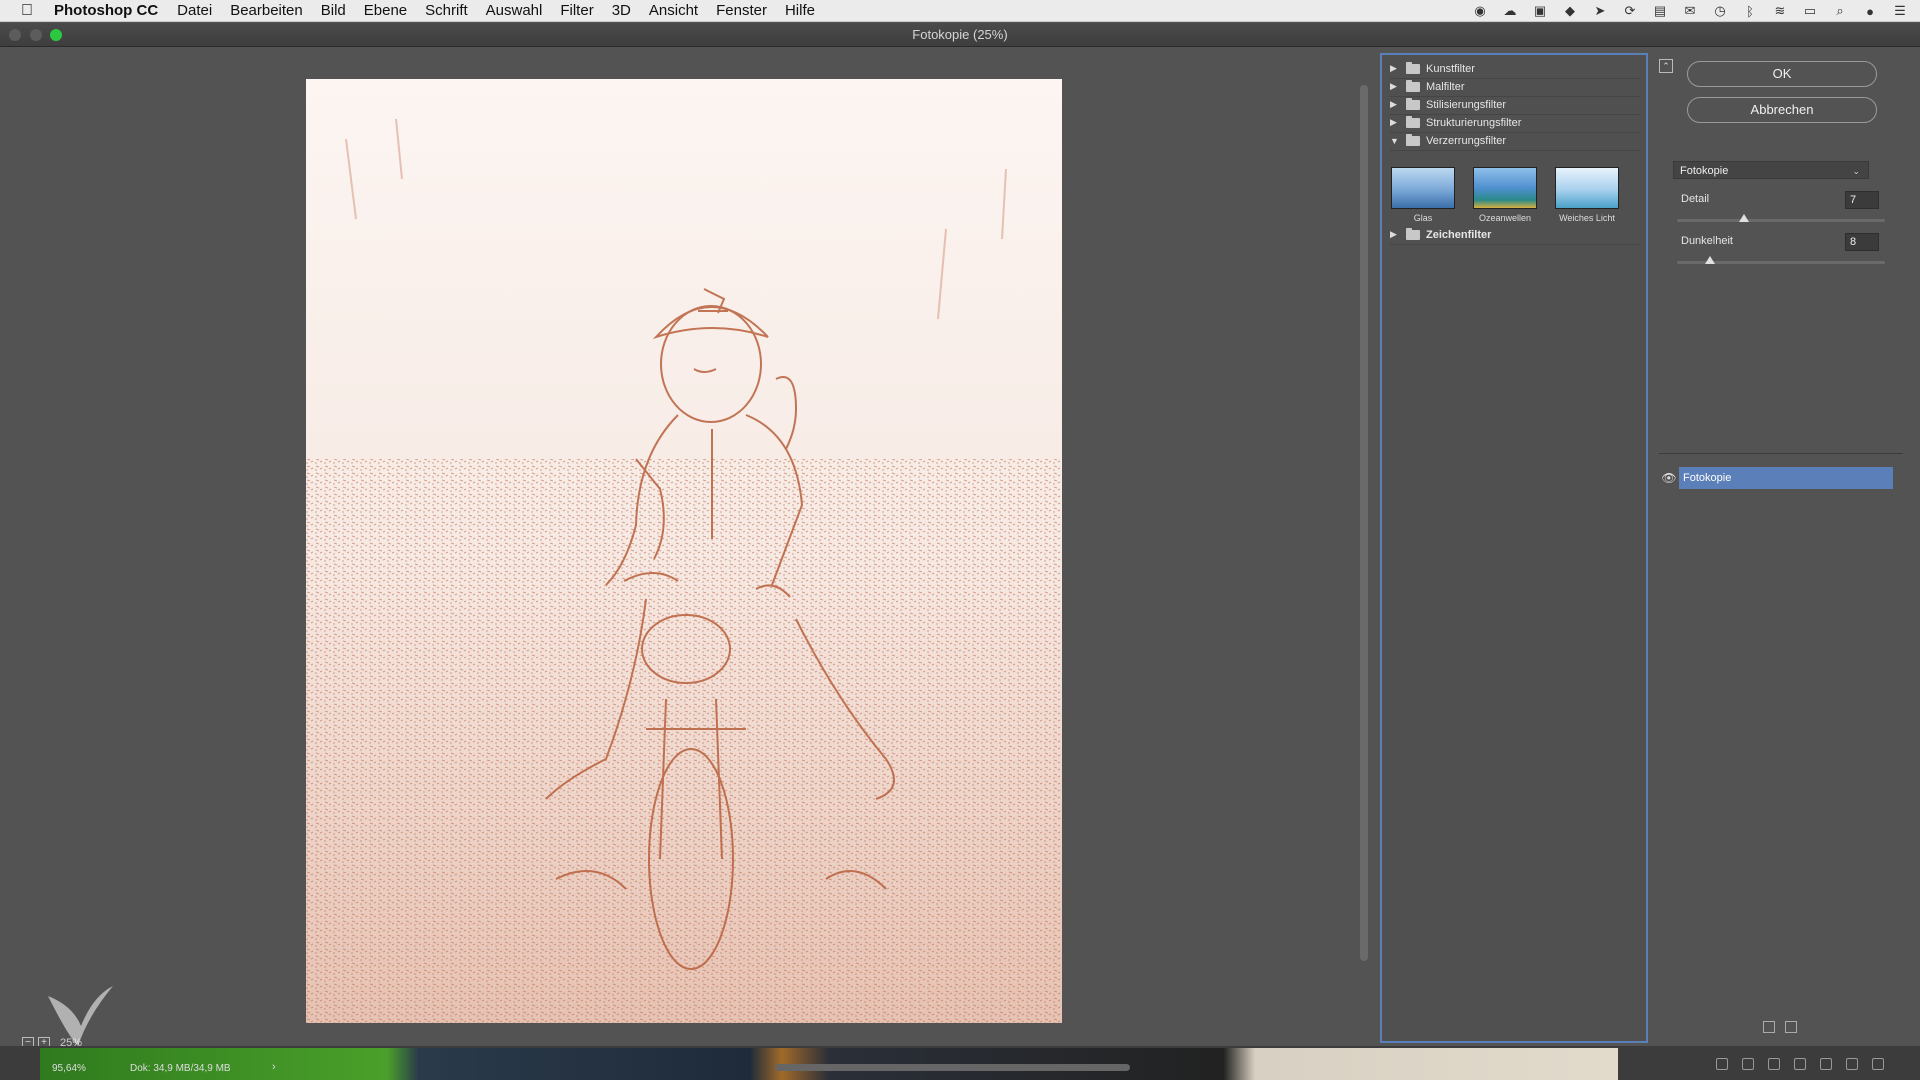 The image size is (1920, 1080). Describe the element at coordinates (56, 35) in the screenshot. I see `maximize-window-button` at that location.